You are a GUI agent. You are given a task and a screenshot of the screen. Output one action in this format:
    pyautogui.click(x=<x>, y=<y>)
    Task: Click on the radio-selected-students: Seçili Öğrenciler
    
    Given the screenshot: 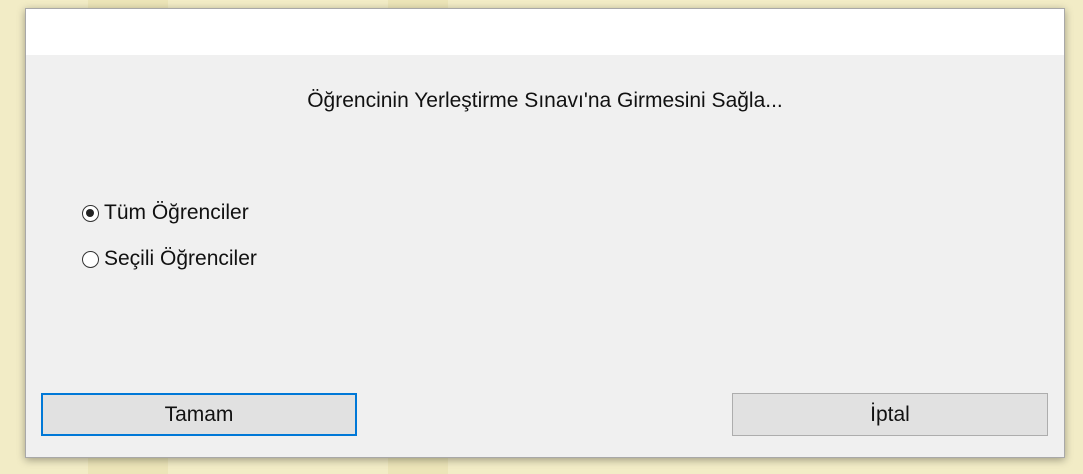 What is the action you would take?
    pyautogui.click(x=169, y=259)
    